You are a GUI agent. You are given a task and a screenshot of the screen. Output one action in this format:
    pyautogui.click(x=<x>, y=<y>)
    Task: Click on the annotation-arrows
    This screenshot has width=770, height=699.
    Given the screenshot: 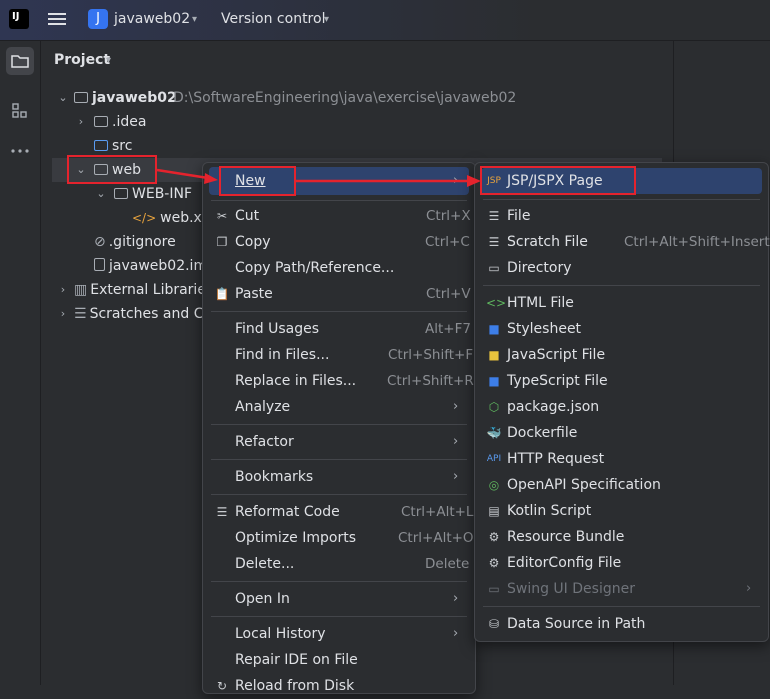 What is the action you would take?
    pyautogui.click(x=318, y=177)
    